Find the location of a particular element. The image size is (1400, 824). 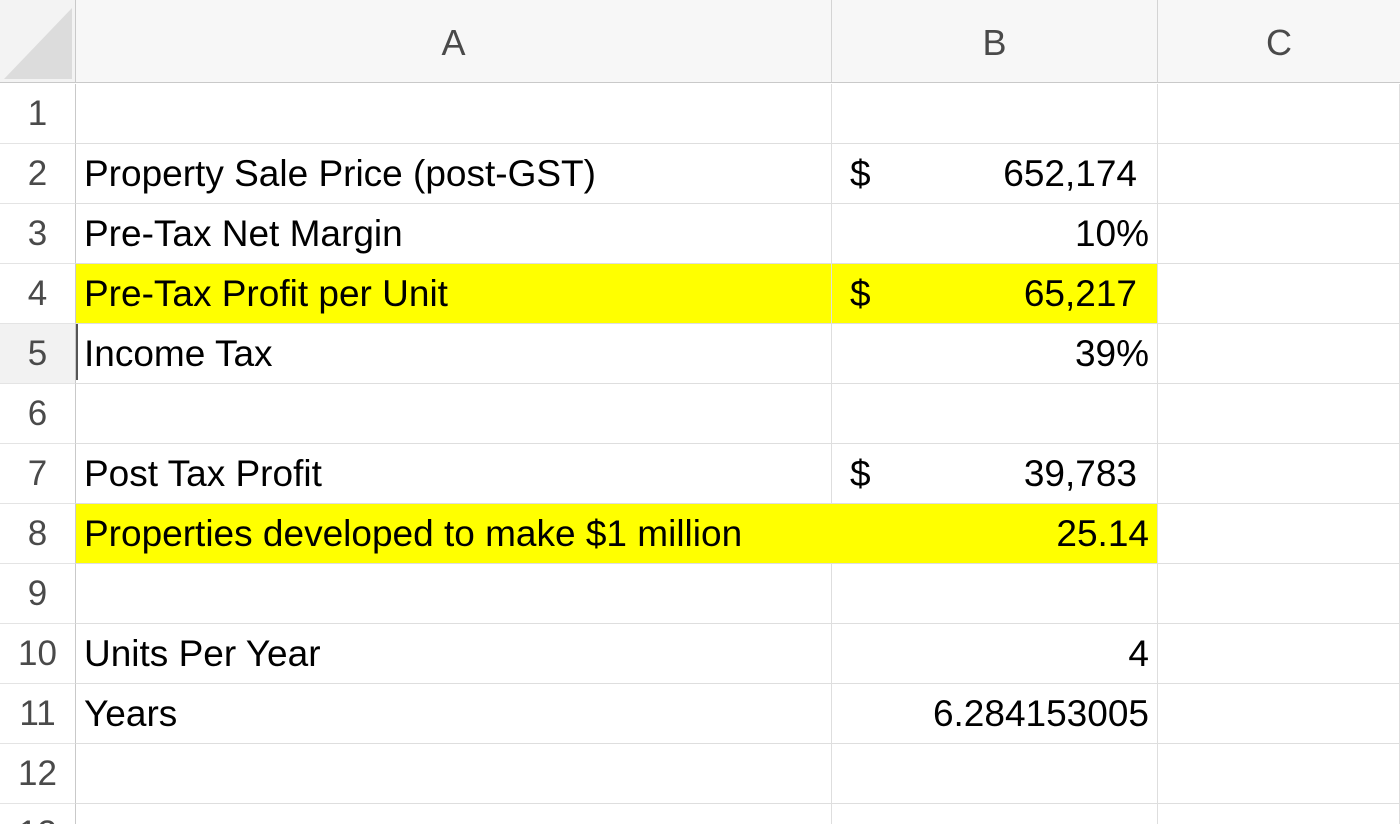

row-header-5: 5 is located at coordinates (38, 354).